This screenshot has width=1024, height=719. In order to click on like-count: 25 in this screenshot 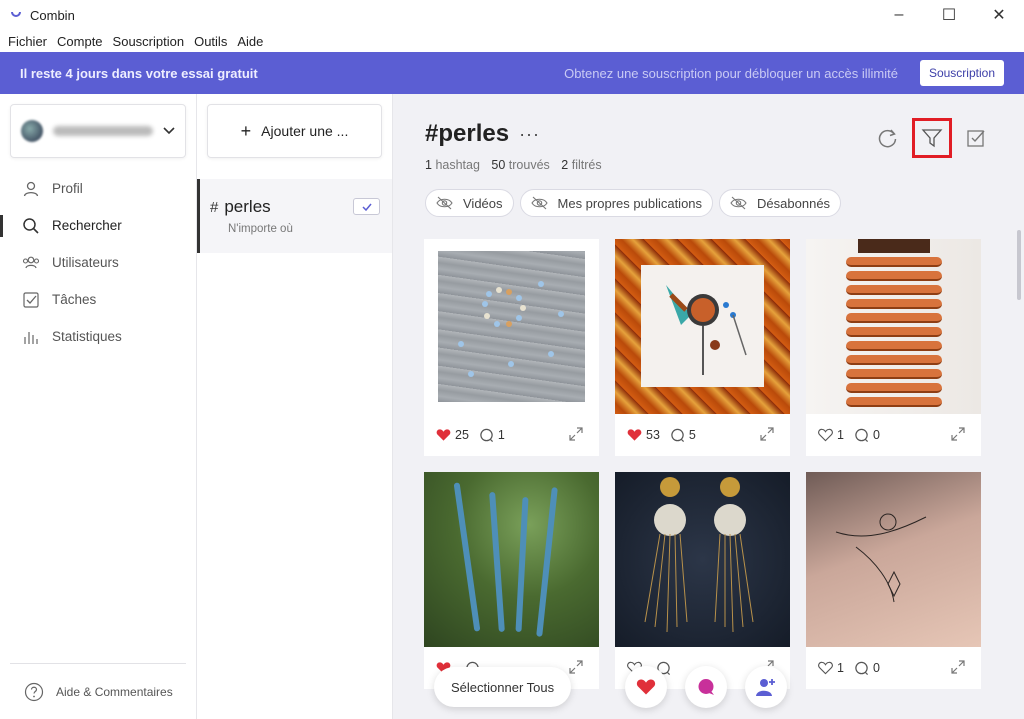, I will do `click(462, 435)`.